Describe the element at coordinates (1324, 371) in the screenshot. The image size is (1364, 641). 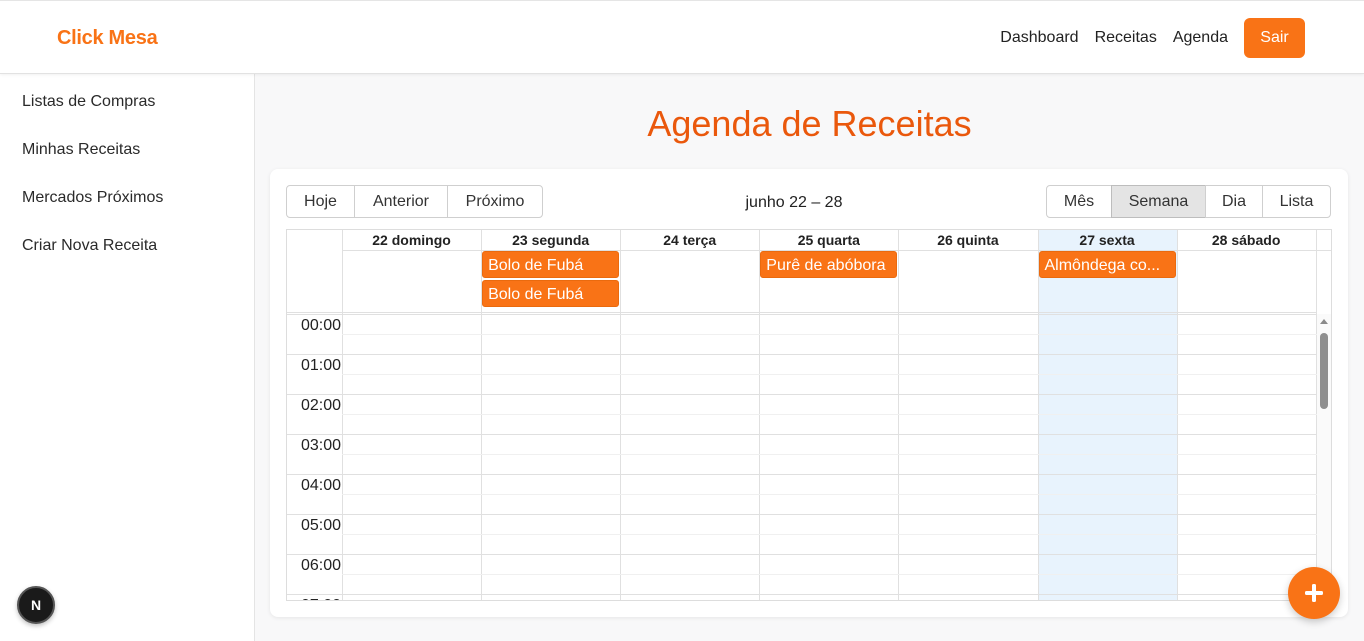
I see `scrollbar-thumb` at that location.